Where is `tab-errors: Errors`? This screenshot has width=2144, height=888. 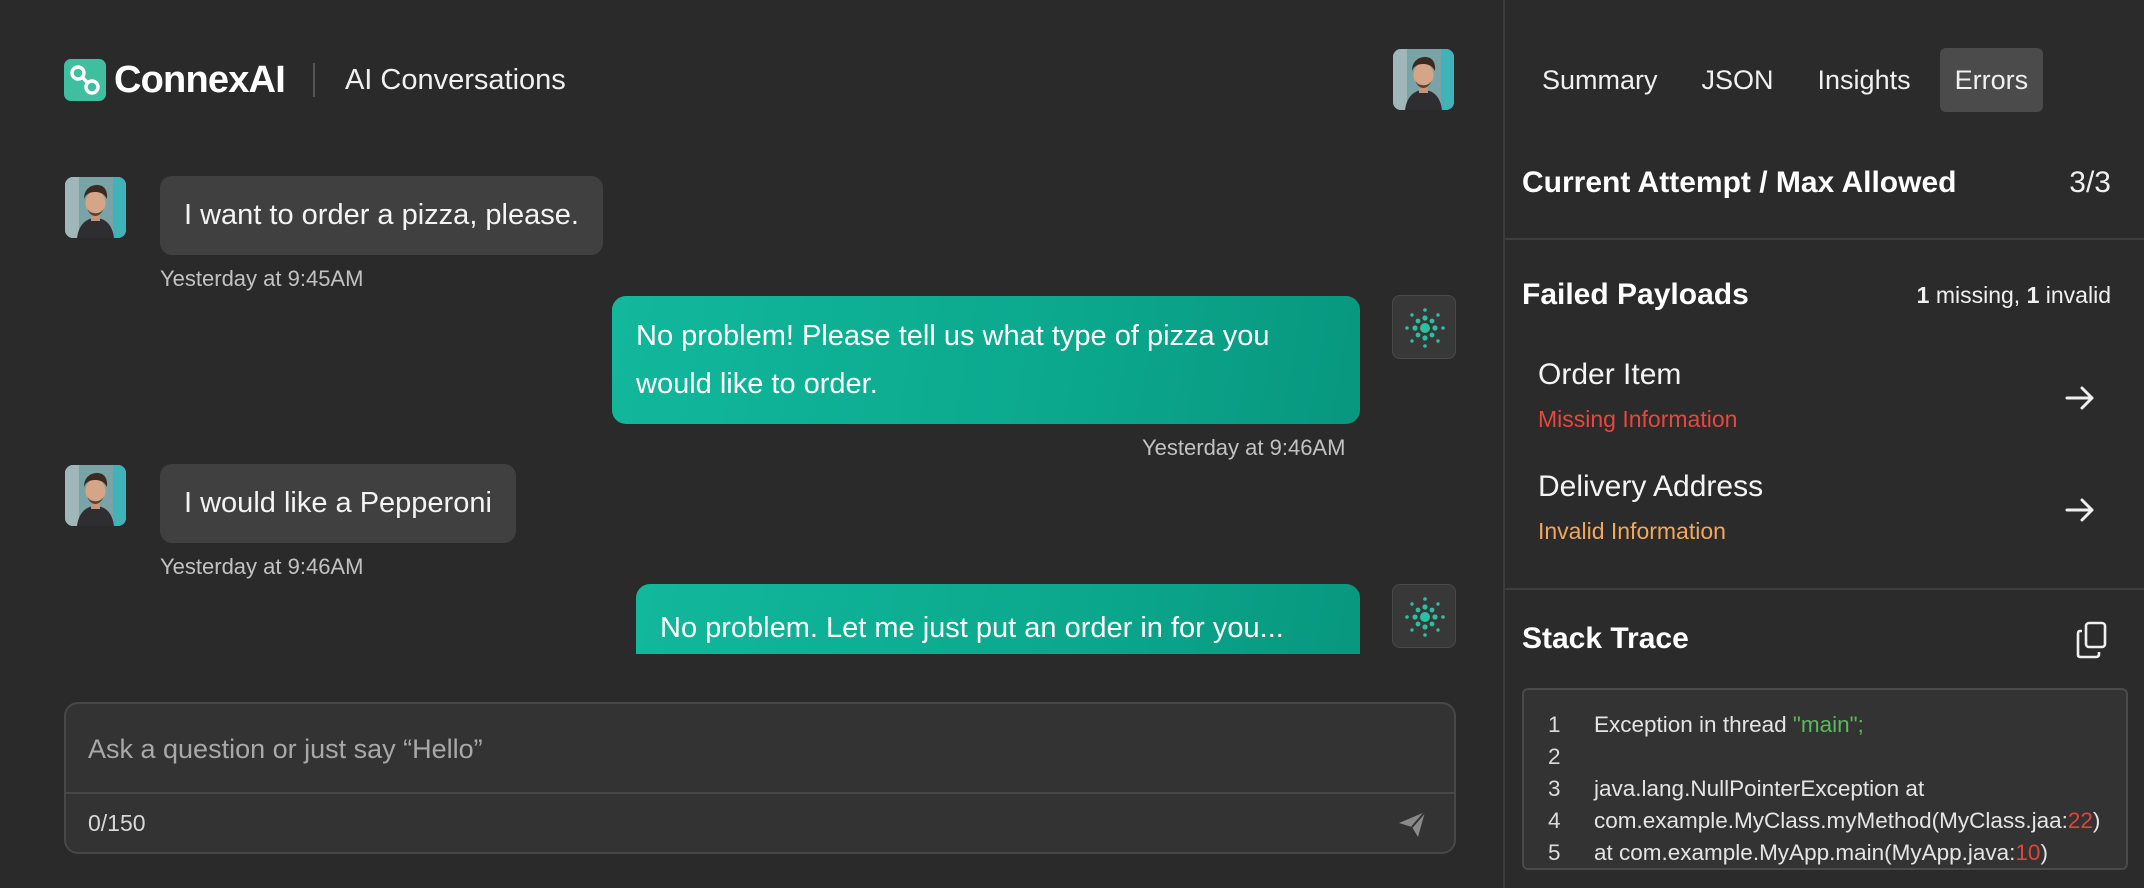 tab-errors: Errors is located at coordinates (1991, 80).